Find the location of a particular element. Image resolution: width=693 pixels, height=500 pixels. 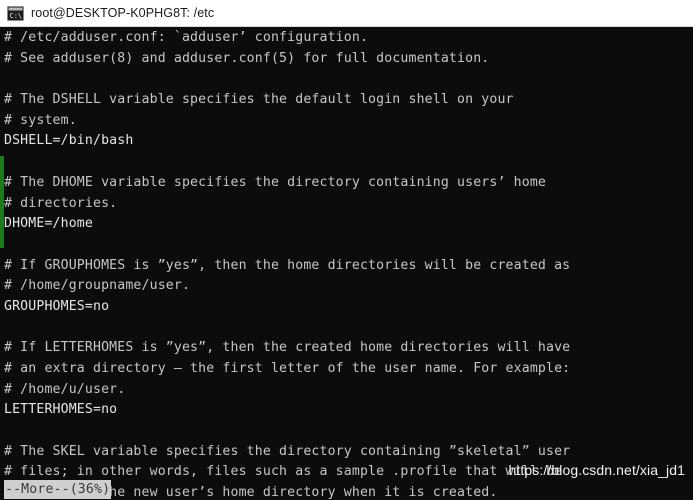

terminal-line: # /home/u/user. is located at coordinates (65, 389).